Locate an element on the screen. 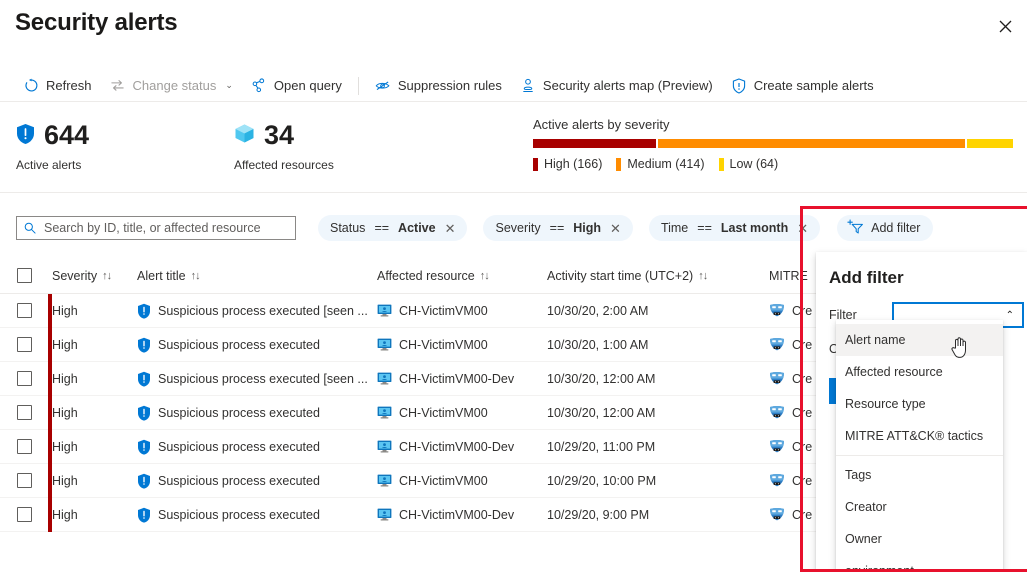  chip-time-value: Last month is located at coordinates (754, 228).